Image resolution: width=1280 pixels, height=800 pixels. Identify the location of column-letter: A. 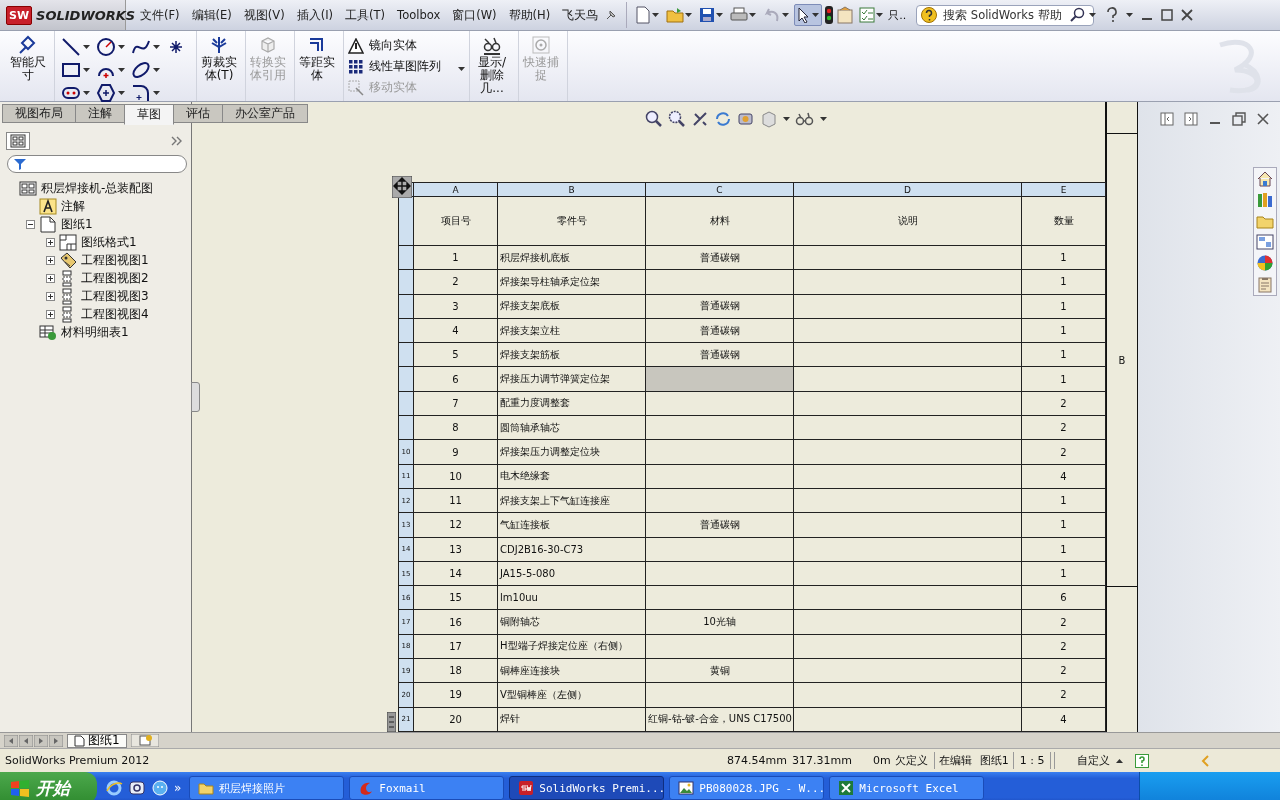
(455, 189).